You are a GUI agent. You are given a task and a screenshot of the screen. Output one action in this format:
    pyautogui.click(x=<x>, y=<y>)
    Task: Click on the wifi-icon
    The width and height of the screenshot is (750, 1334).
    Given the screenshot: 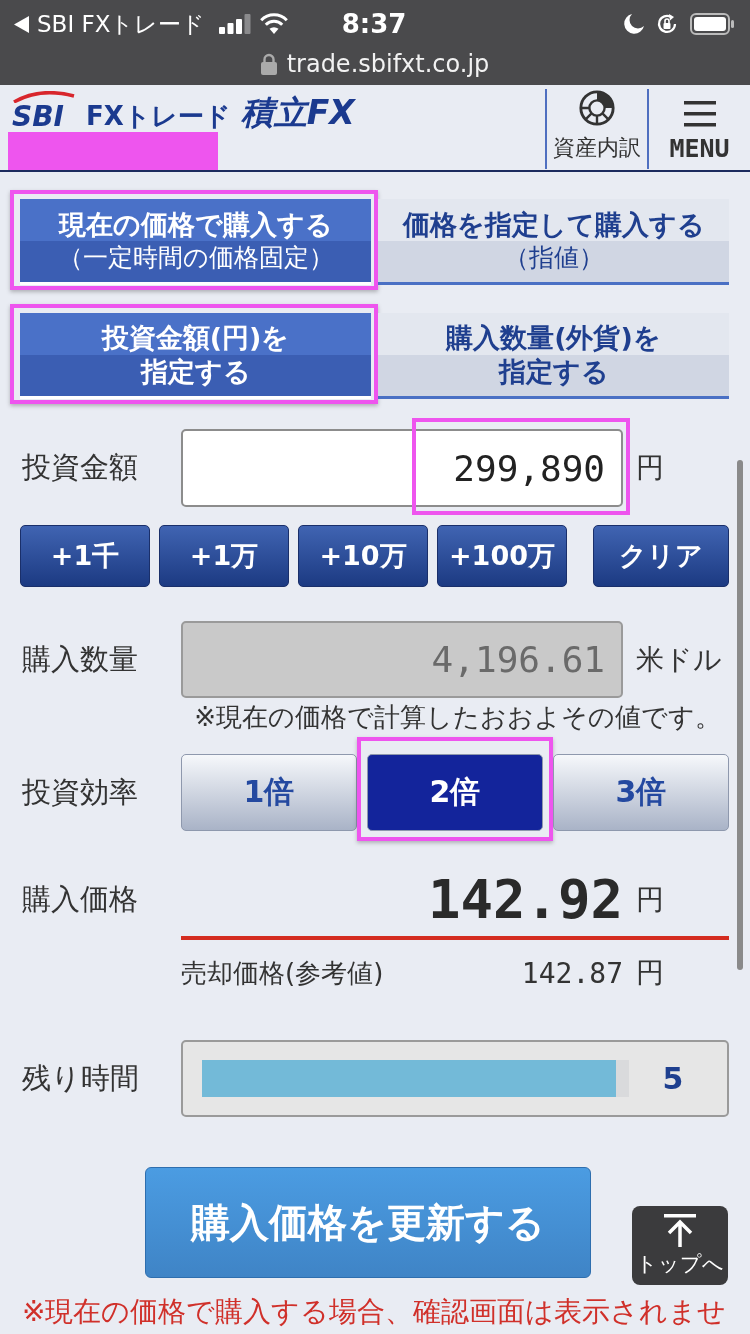 What is the action you would take?
    pyautogui.click(x=274, y=24)
    